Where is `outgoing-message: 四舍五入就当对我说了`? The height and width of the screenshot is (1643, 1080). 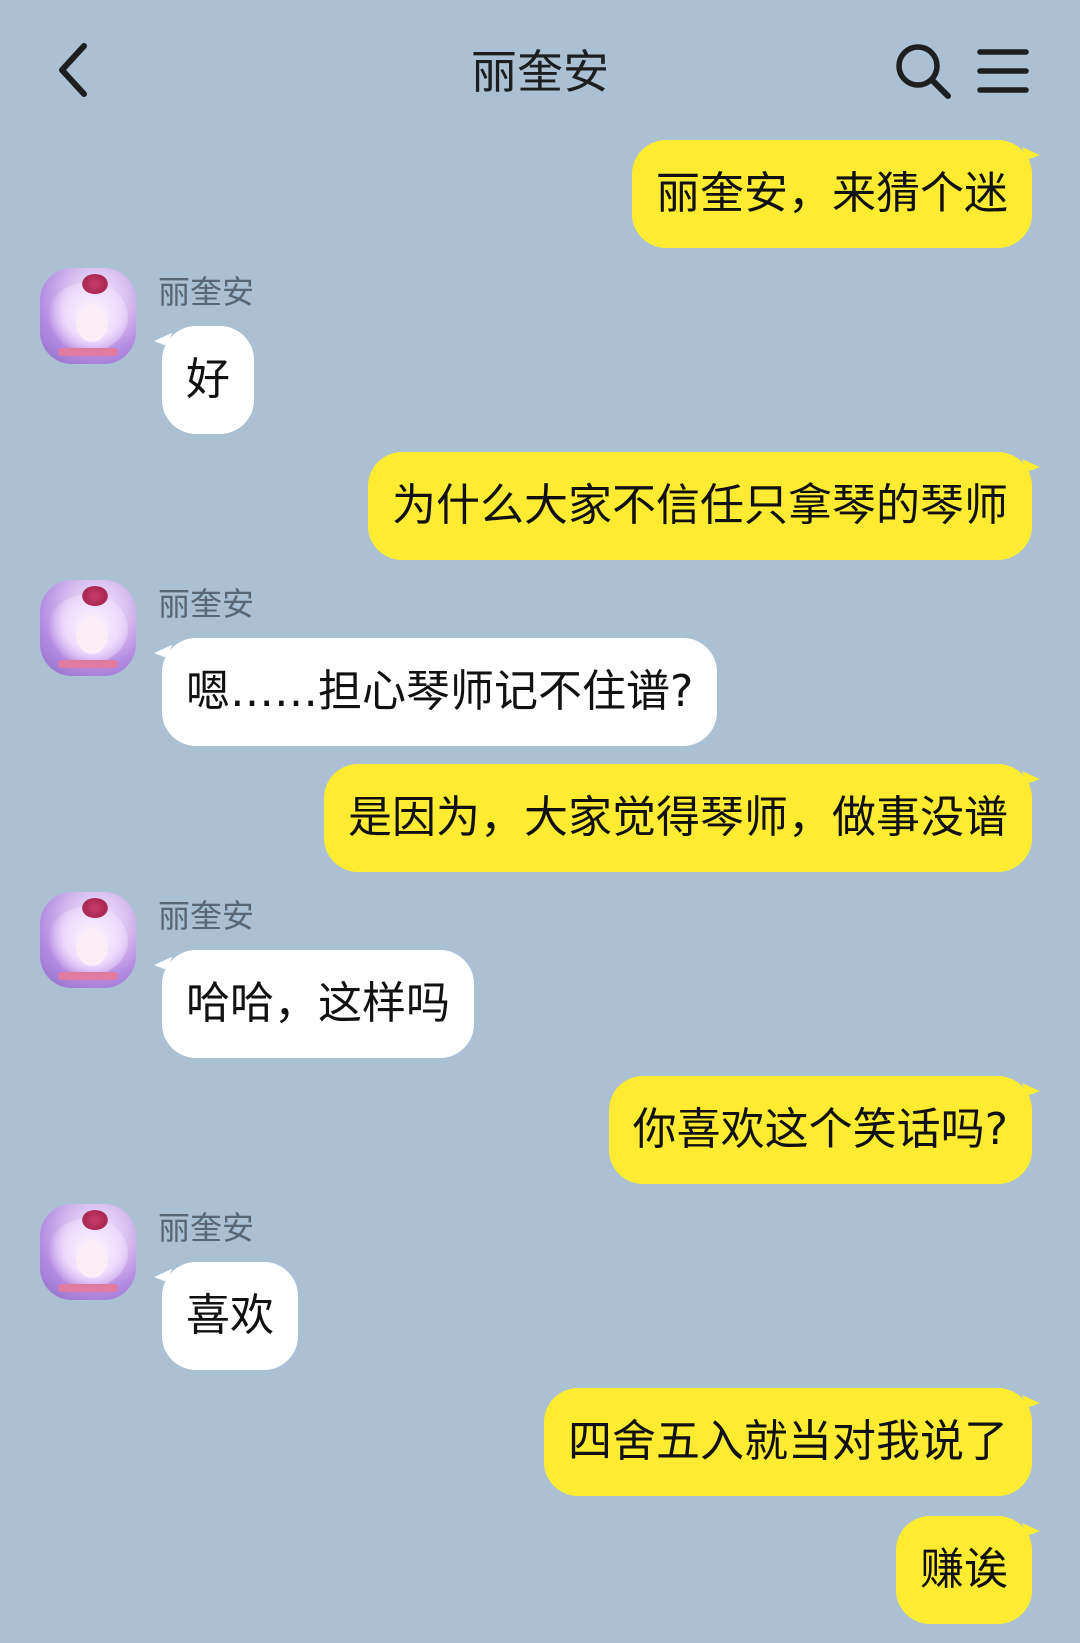
outgoing-message: 四舍五入就当对我说了 is located at coordinates (788, 1442).